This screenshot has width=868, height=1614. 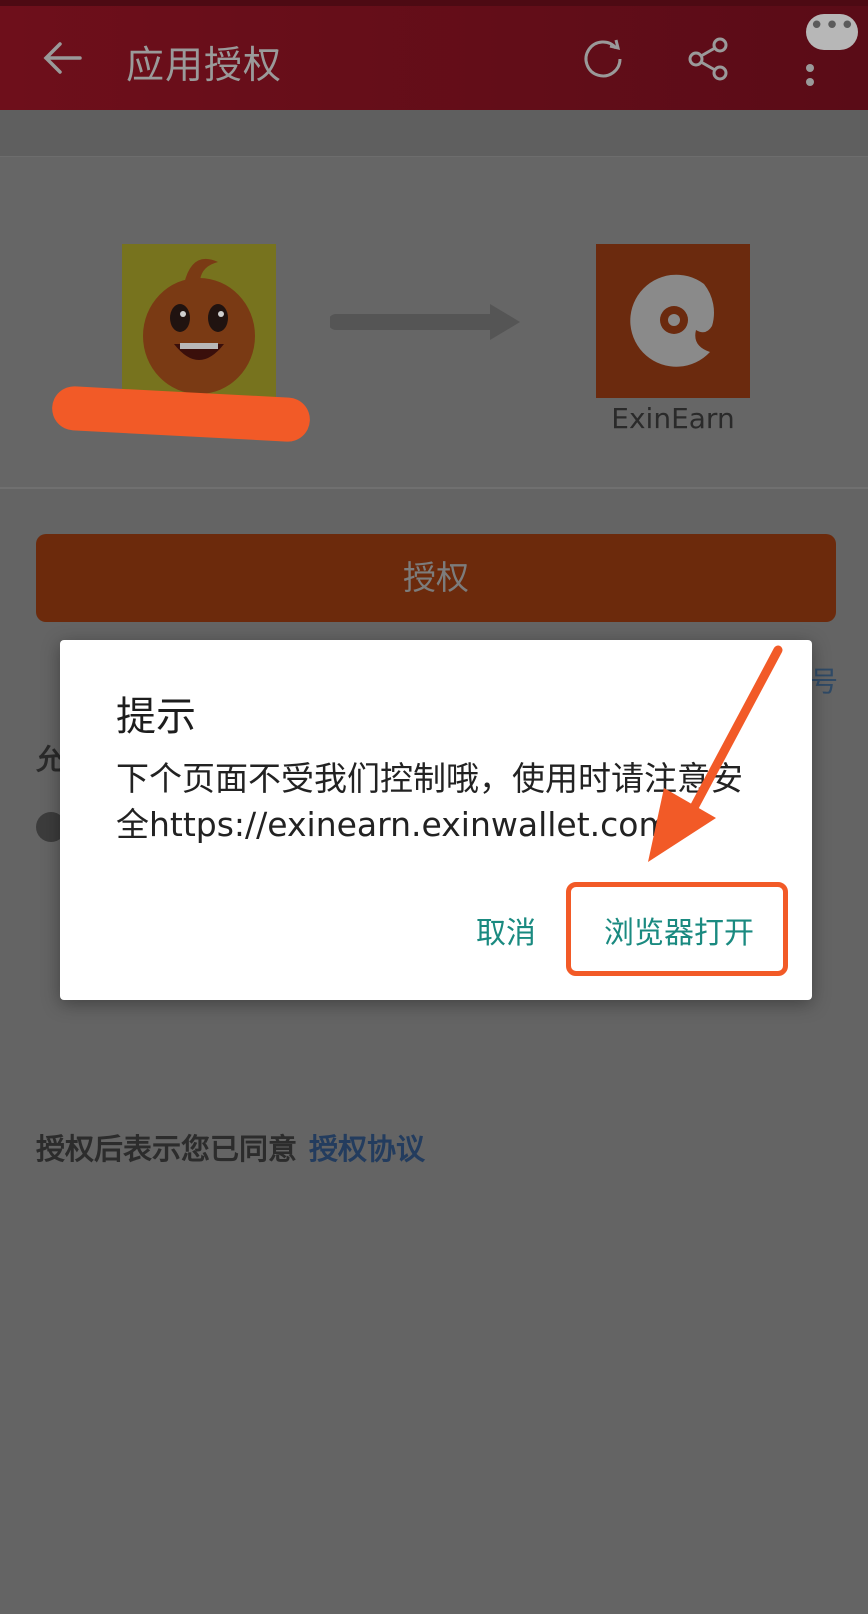 What do you see at coordinates (673, 321) in the screenshot?
I see `exinearn-app-icon` at bounding box center [673, 321].